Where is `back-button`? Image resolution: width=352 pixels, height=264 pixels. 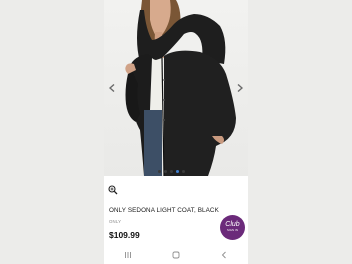
back-button is located at coordinates (224, 255).